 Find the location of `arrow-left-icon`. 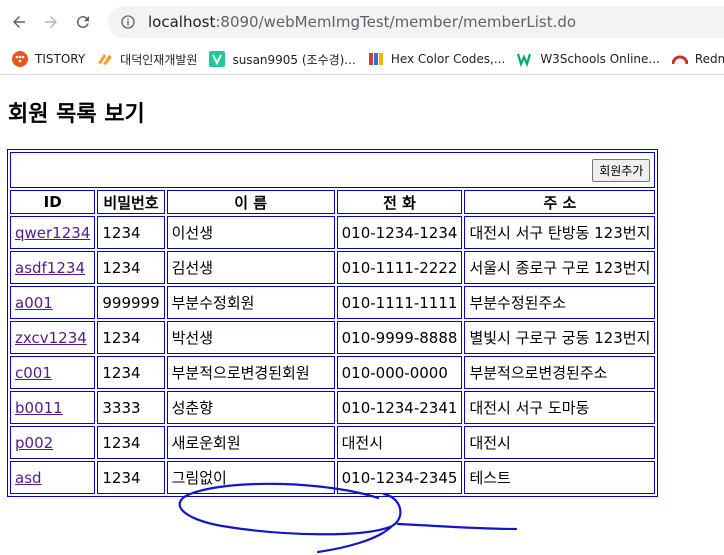

arrow-left-icon is located at coordinates (19, 22).